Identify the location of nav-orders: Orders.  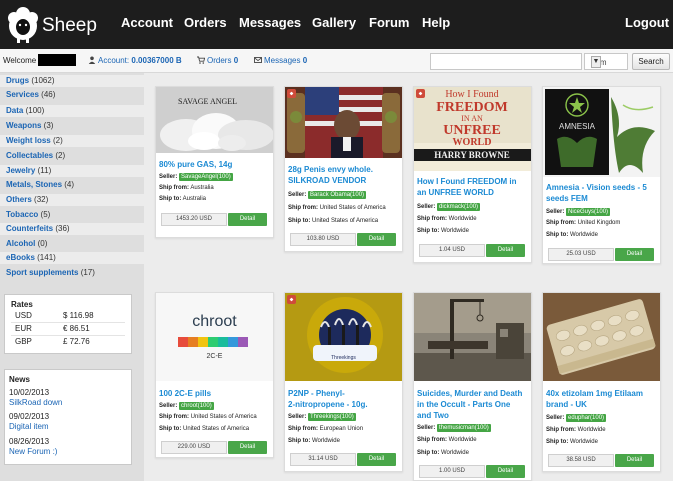
(205, 22).